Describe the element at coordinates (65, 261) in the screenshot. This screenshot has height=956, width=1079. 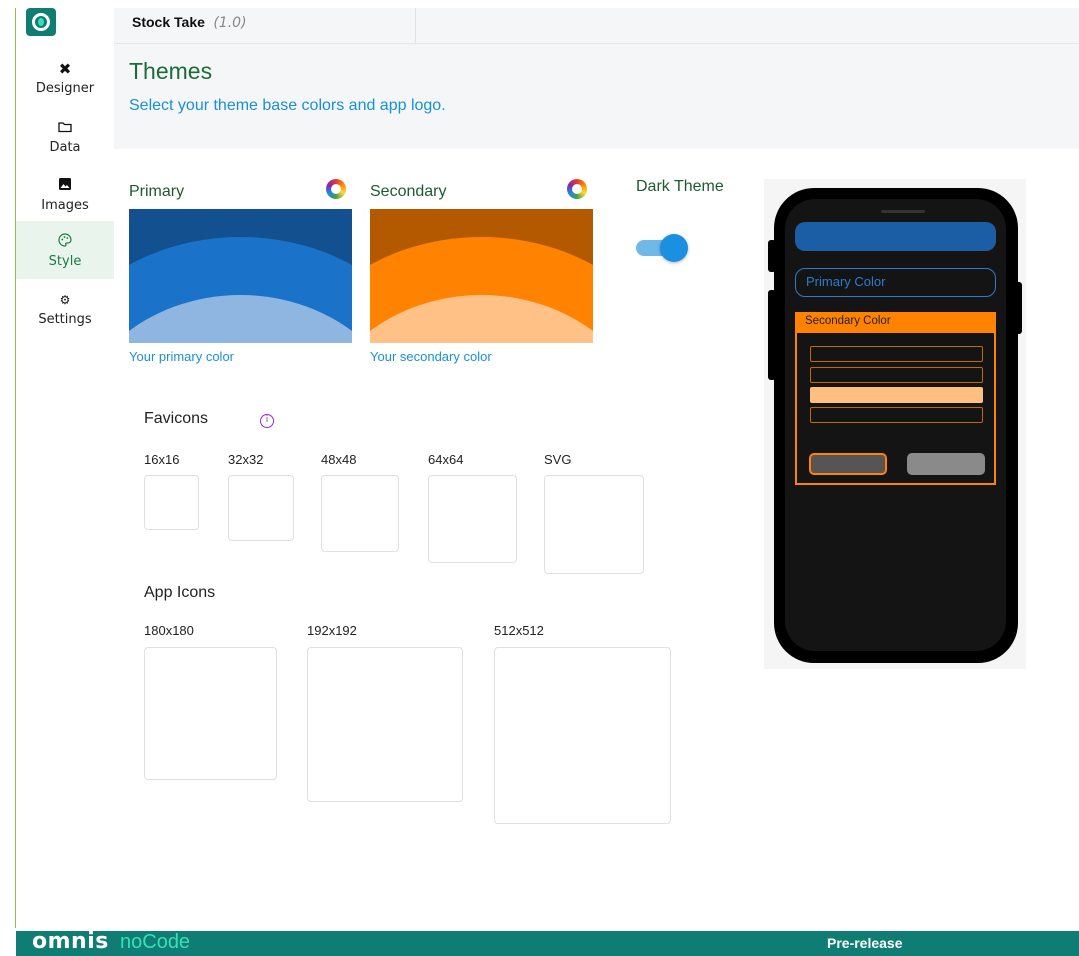
I see `sidebar-item-label: Style` at that location.